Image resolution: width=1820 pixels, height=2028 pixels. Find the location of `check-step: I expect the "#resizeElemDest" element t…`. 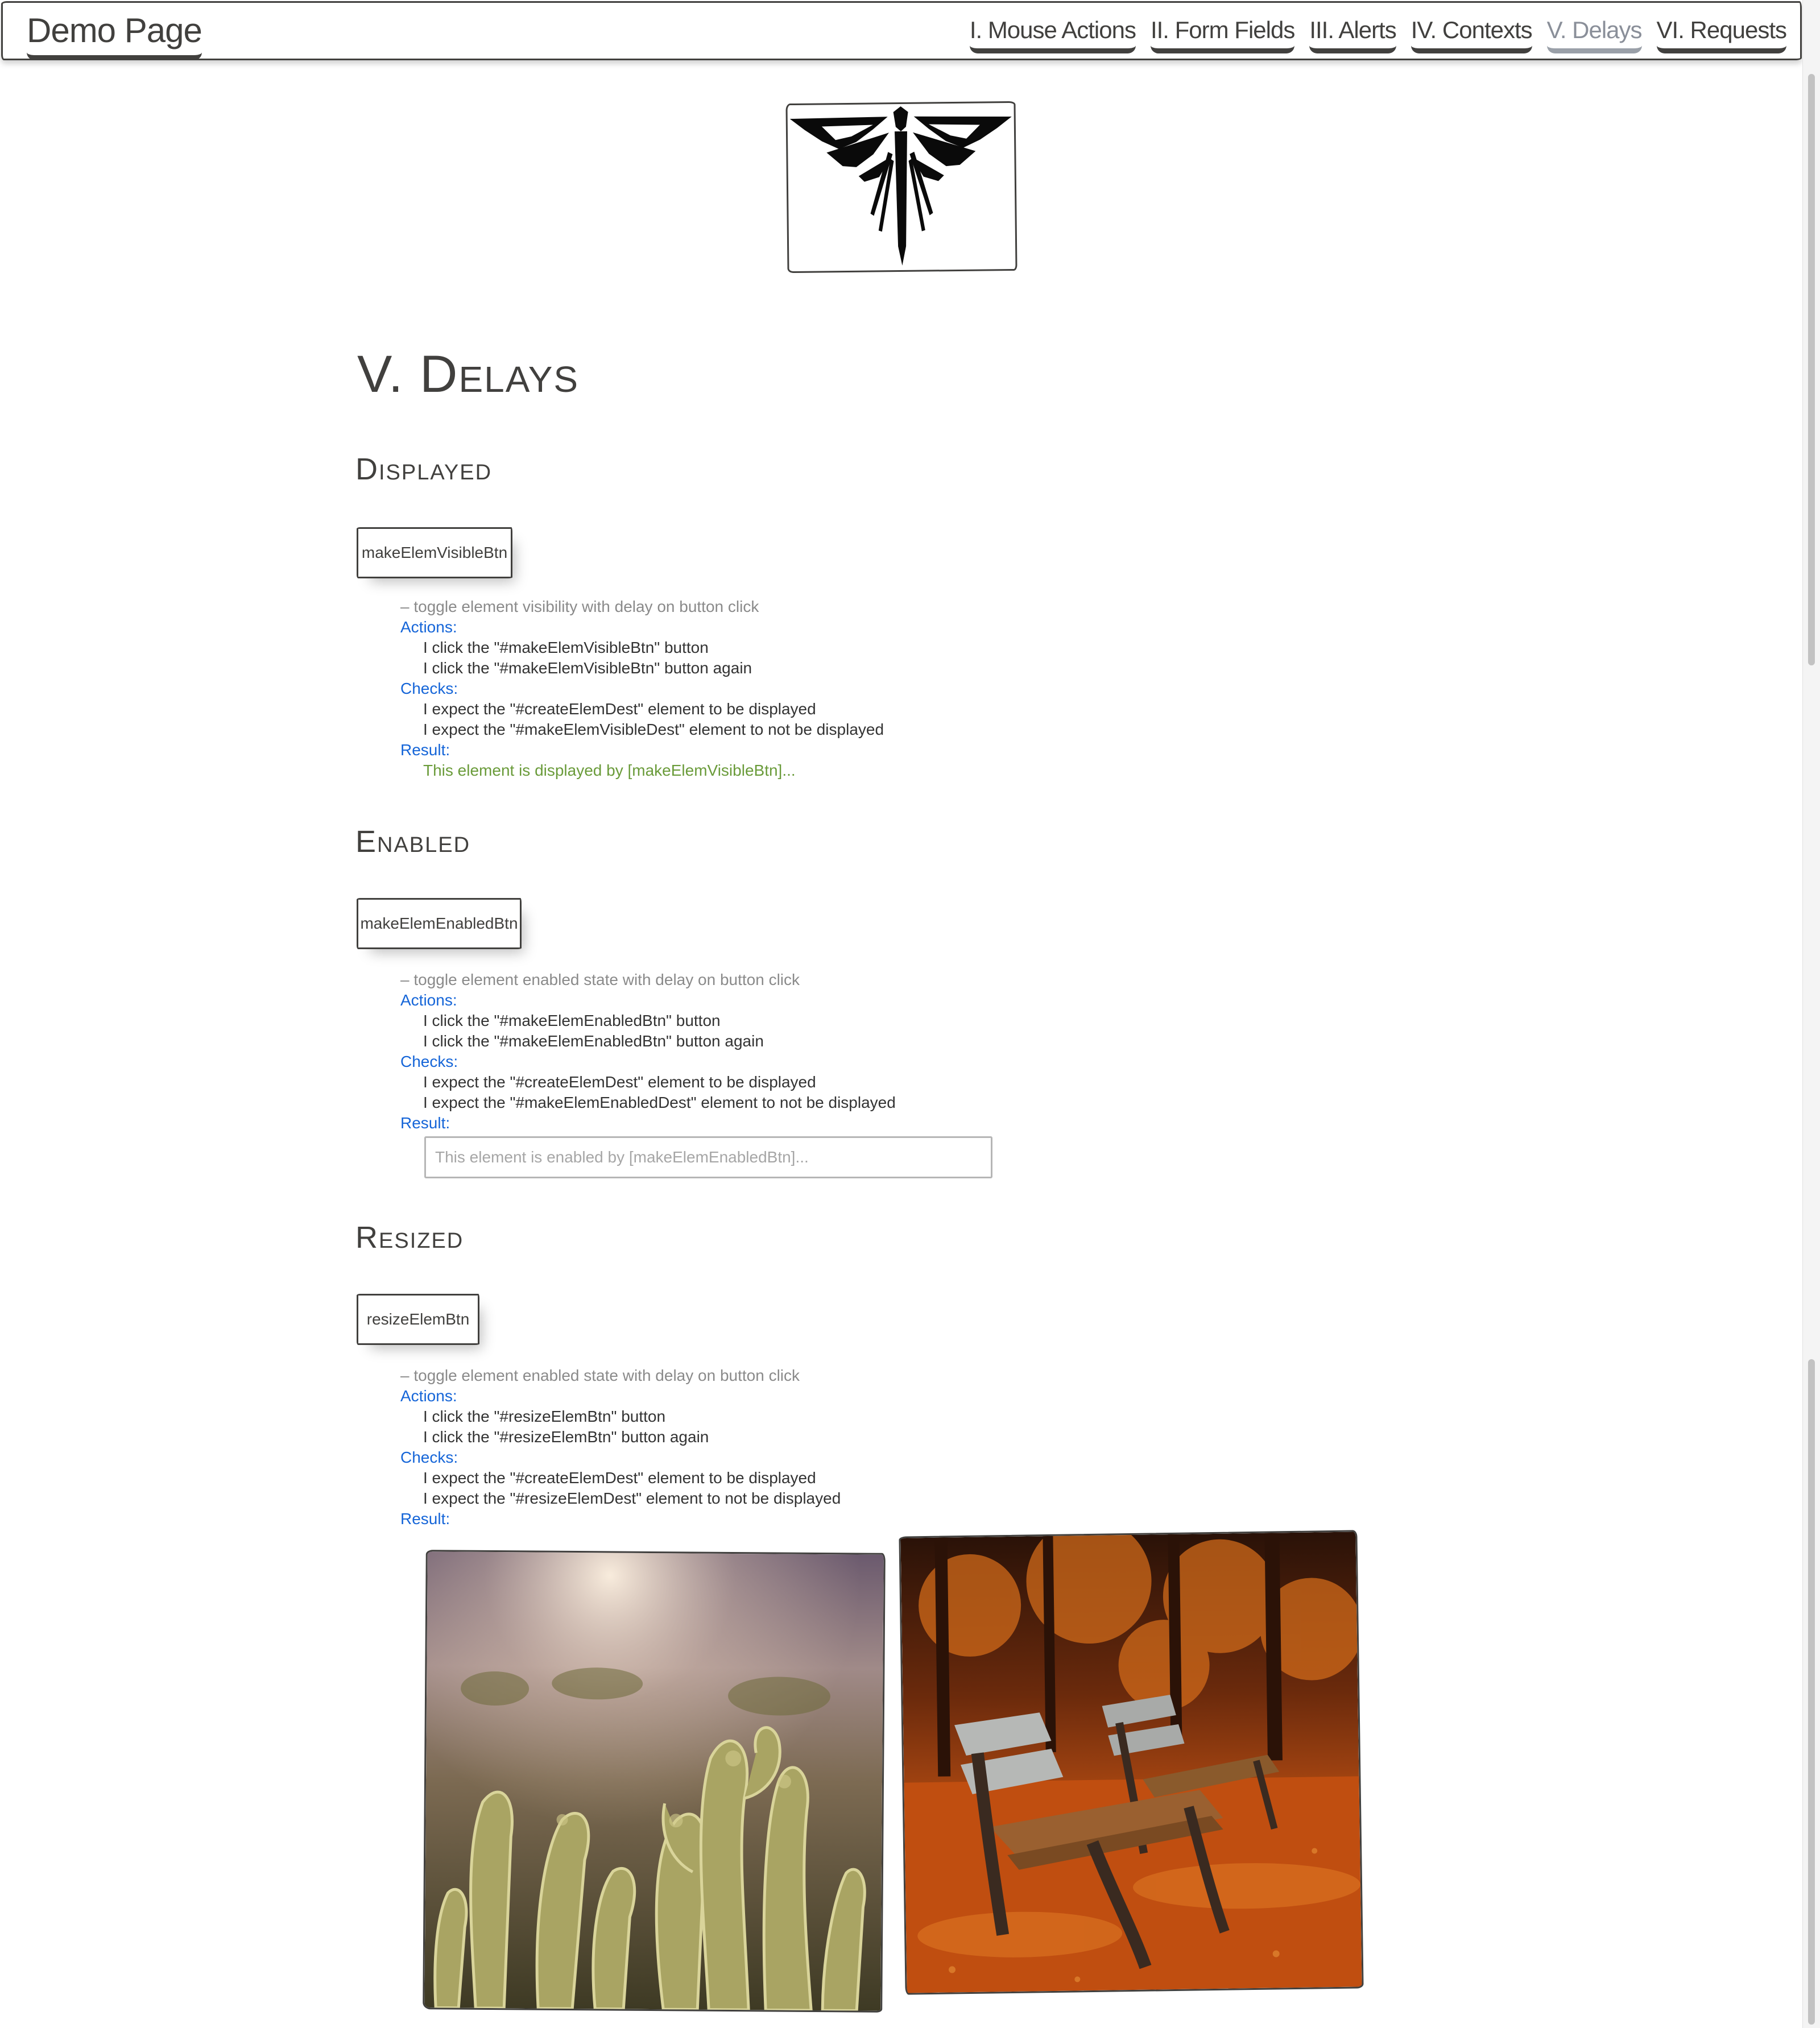

check-step: I expect the "#resizeElemDest" element t… is located at coordinates (632, 1498).